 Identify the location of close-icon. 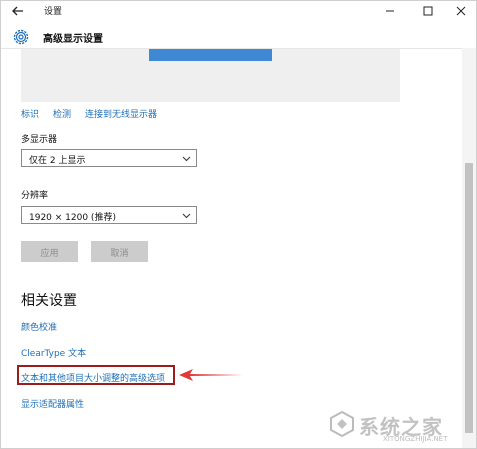
(461, 11).